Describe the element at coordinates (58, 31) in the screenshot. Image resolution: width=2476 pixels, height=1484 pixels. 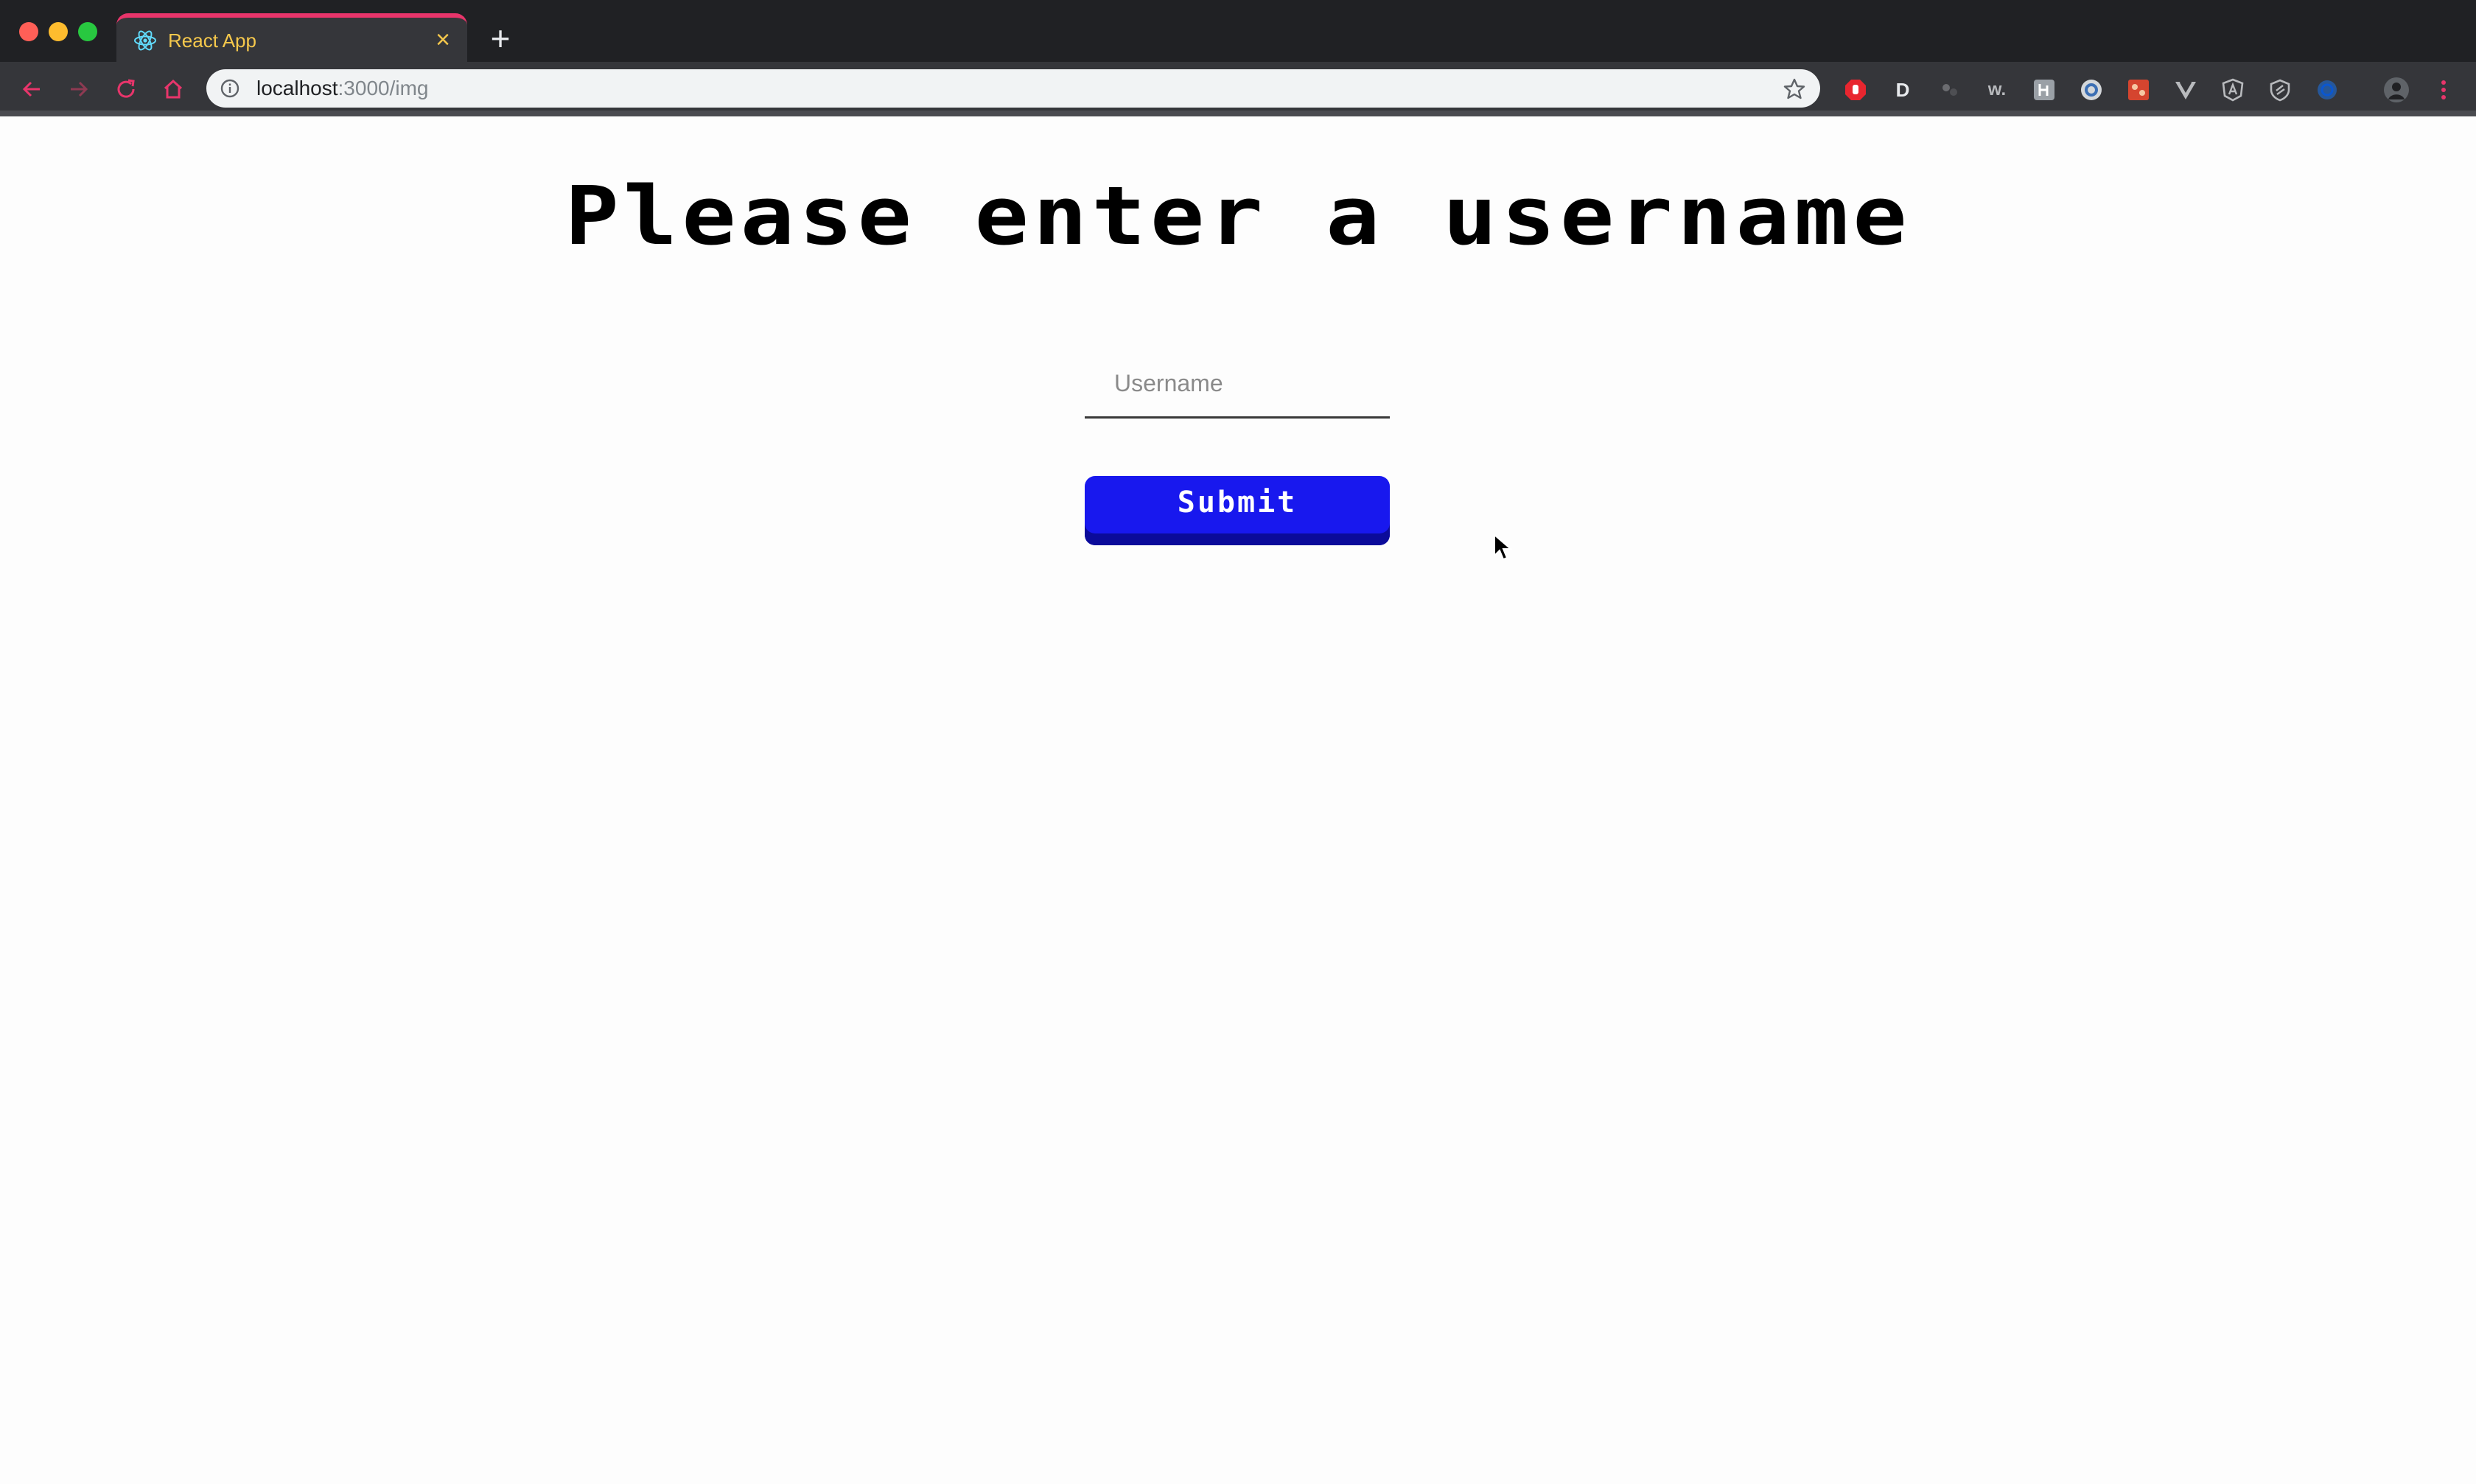
I see `minimize-window-button` at that location.